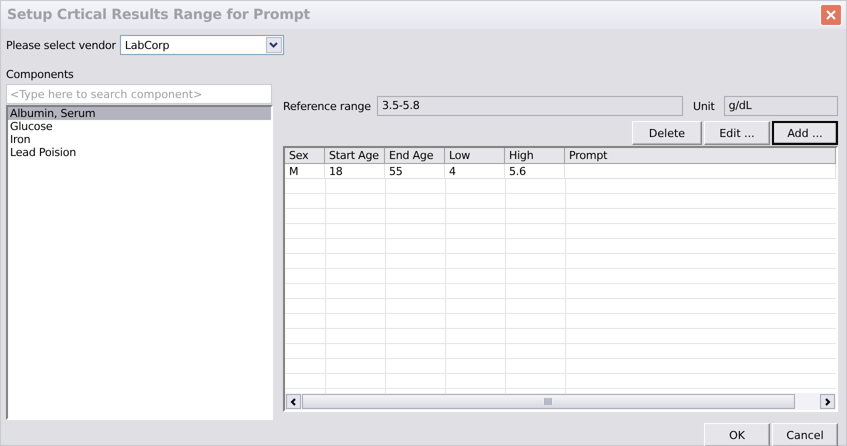  I want to click on horizontal-scrollbar, so click(560, 401).